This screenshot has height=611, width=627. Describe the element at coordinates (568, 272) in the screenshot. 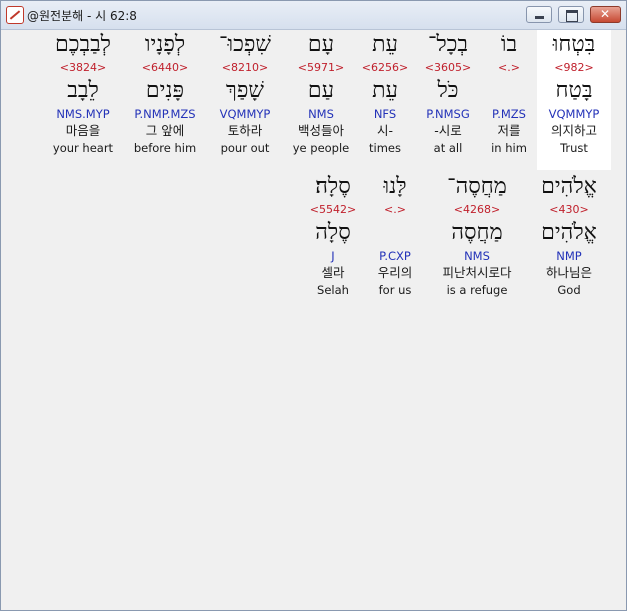

I see `korean-gloss: 하나님은` at that location.